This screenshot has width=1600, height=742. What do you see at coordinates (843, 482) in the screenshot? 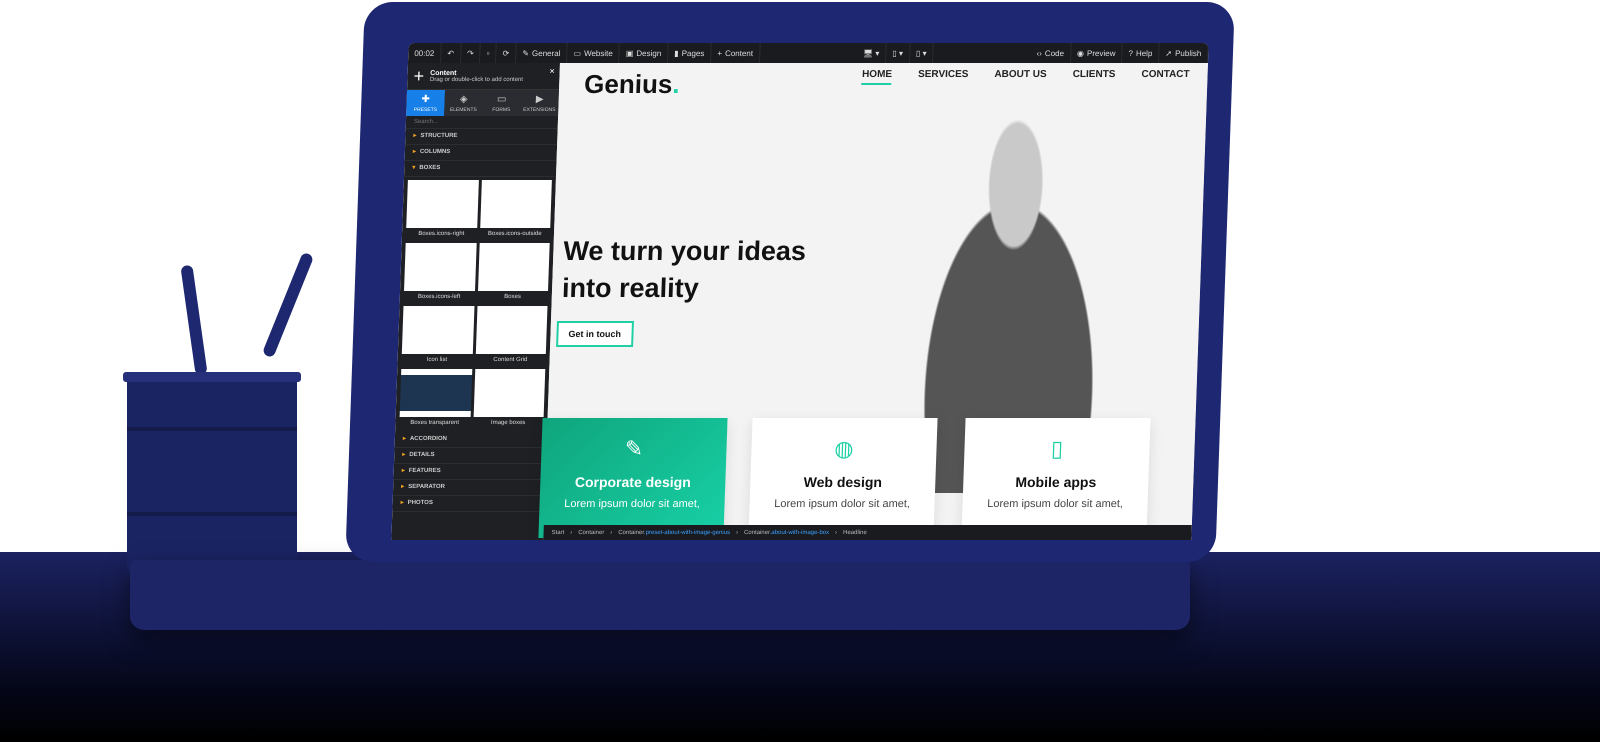
I see `box-title: Web design` at bounding box center [843, 482].